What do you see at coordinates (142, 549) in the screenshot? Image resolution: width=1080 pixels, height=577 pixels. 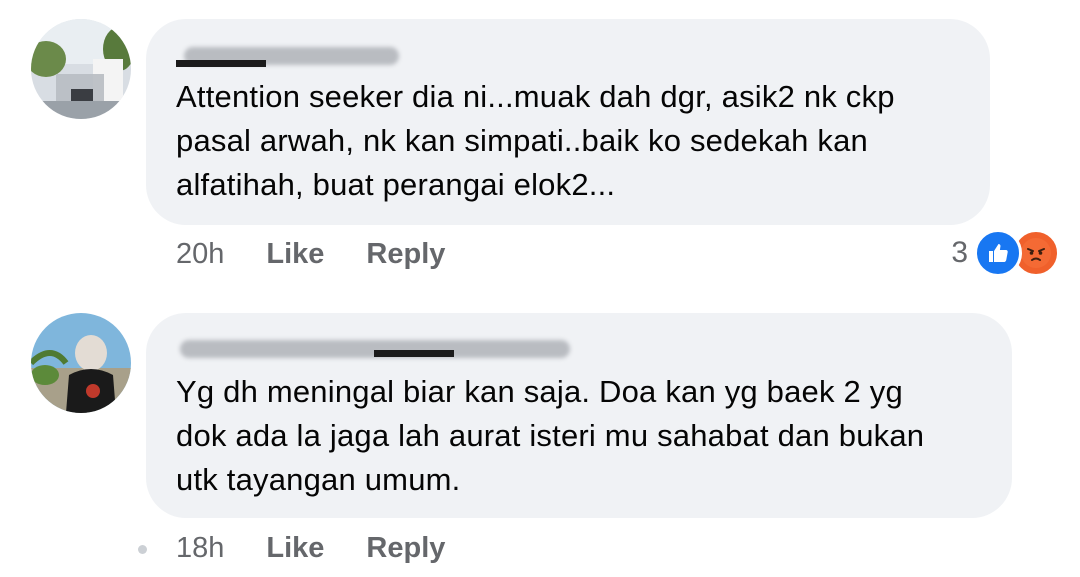 I see `unread-dot` at bounding box center [142, 549].